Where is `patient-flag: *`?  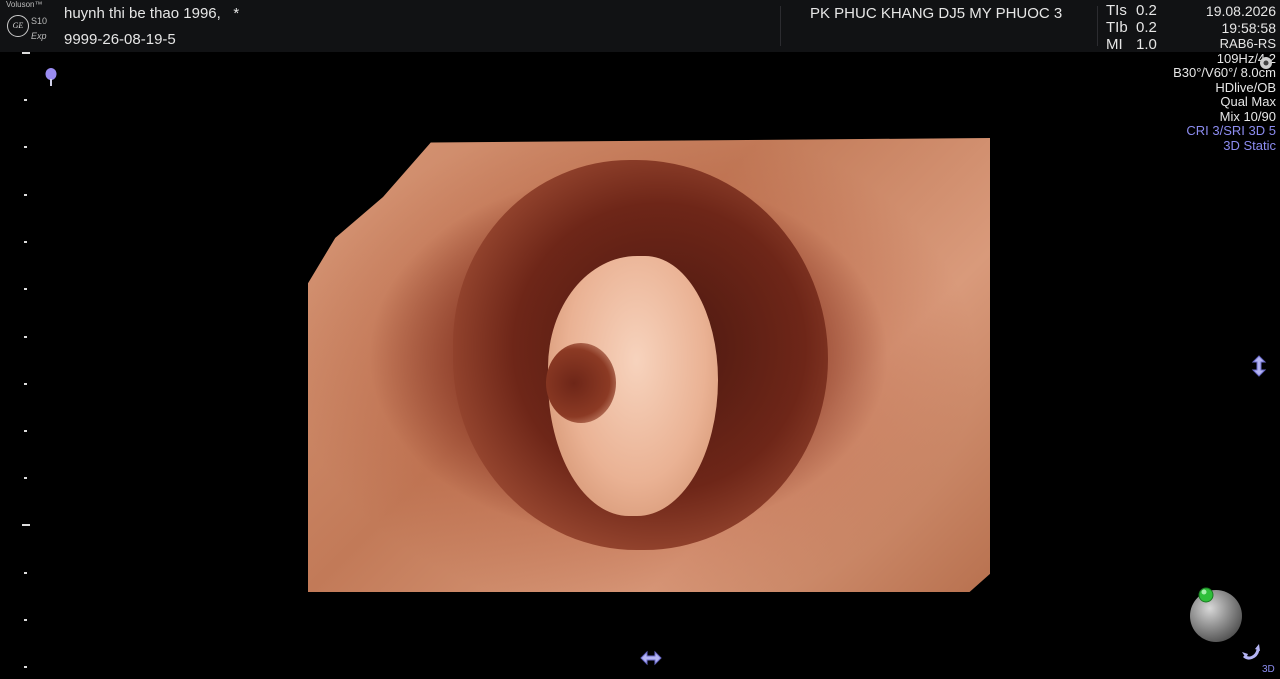
patient-flag: * is located at coordinates (236, 13).